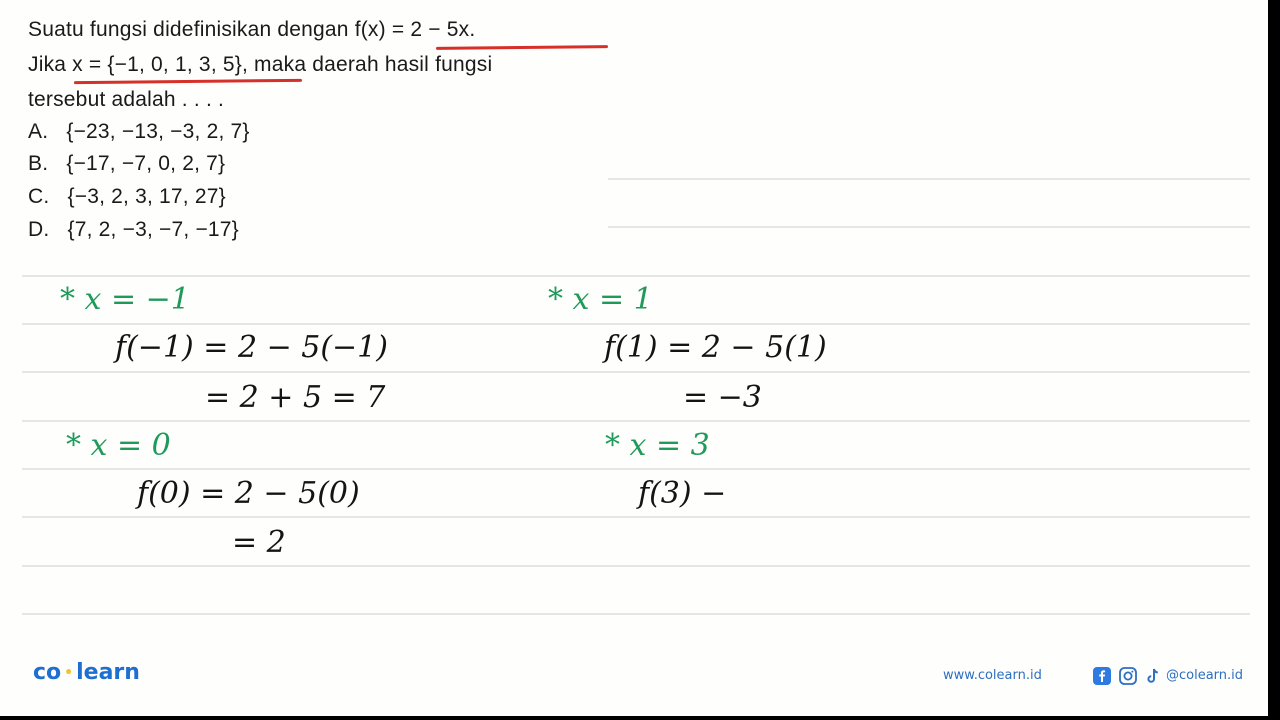 This screenshot has width=1280, height=720. What do you see at coordinates (125, 299) in the screenshot?
I see `handwritten-case-heading: * x = −1` at bounding box center [125, 299].